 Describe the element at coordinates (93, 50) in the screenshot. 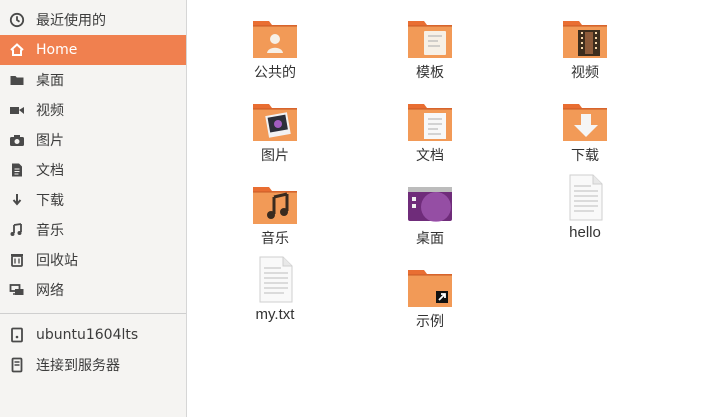

I see `sidebar-item-home: Home` at that location.